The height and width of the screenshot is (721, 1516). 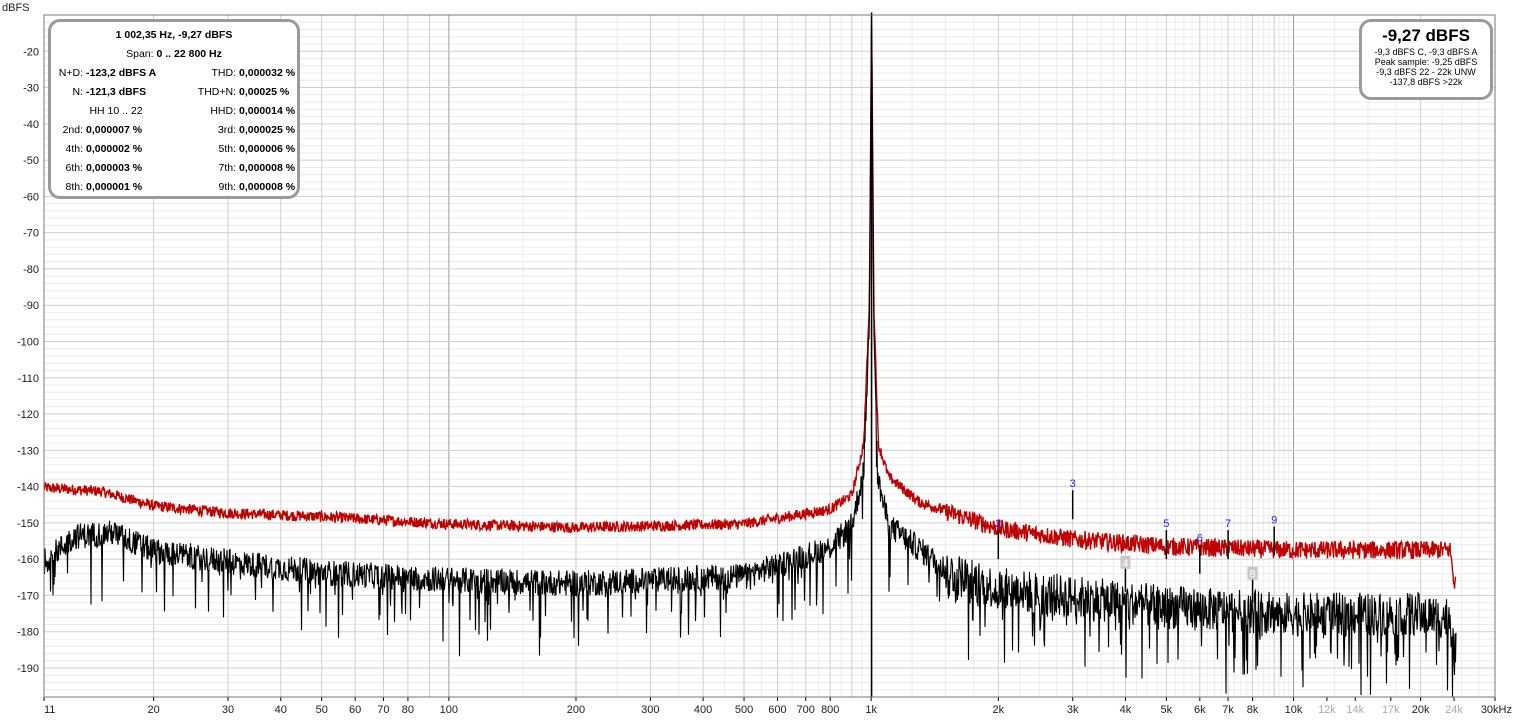 What do you see at coordinates (28, 342) in the screenshot?
I see `y-tick-label: -100` at bounding box center [28, 342].